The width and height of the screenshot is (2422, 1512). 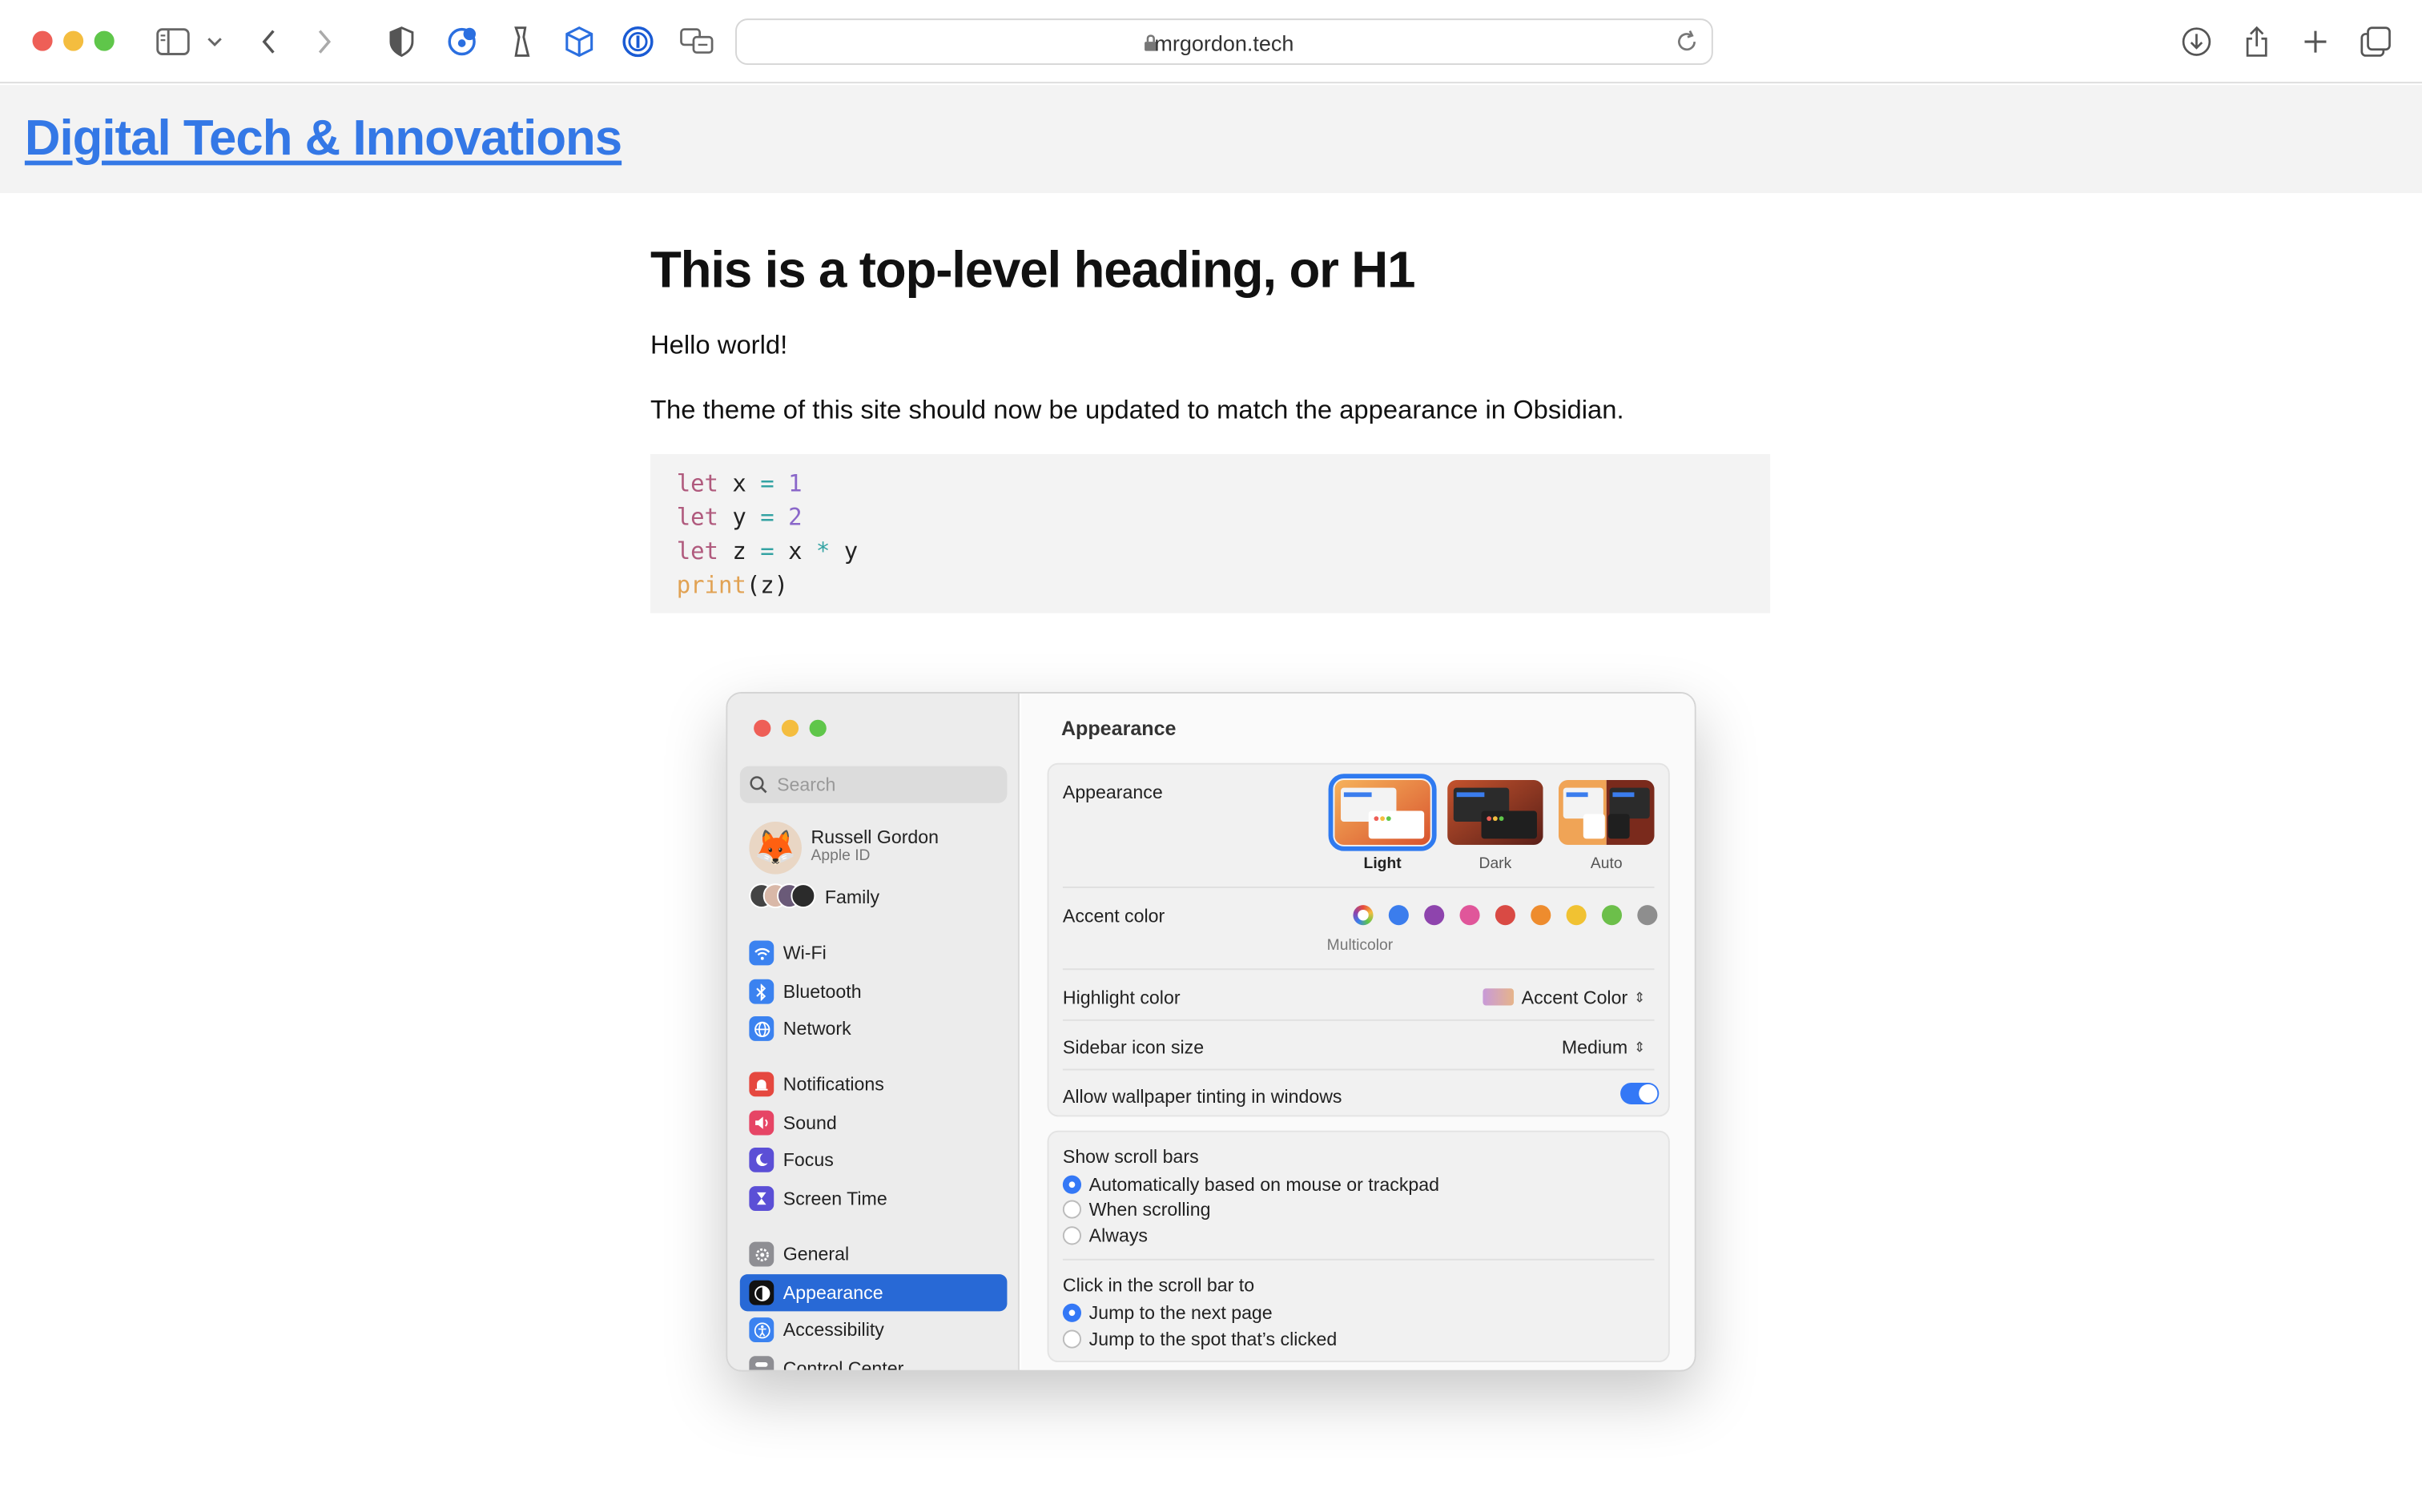 What do you see at coordinates (2196, 42) in the screenshot?
I see `download-icon` at bounding box center [2196, 42].